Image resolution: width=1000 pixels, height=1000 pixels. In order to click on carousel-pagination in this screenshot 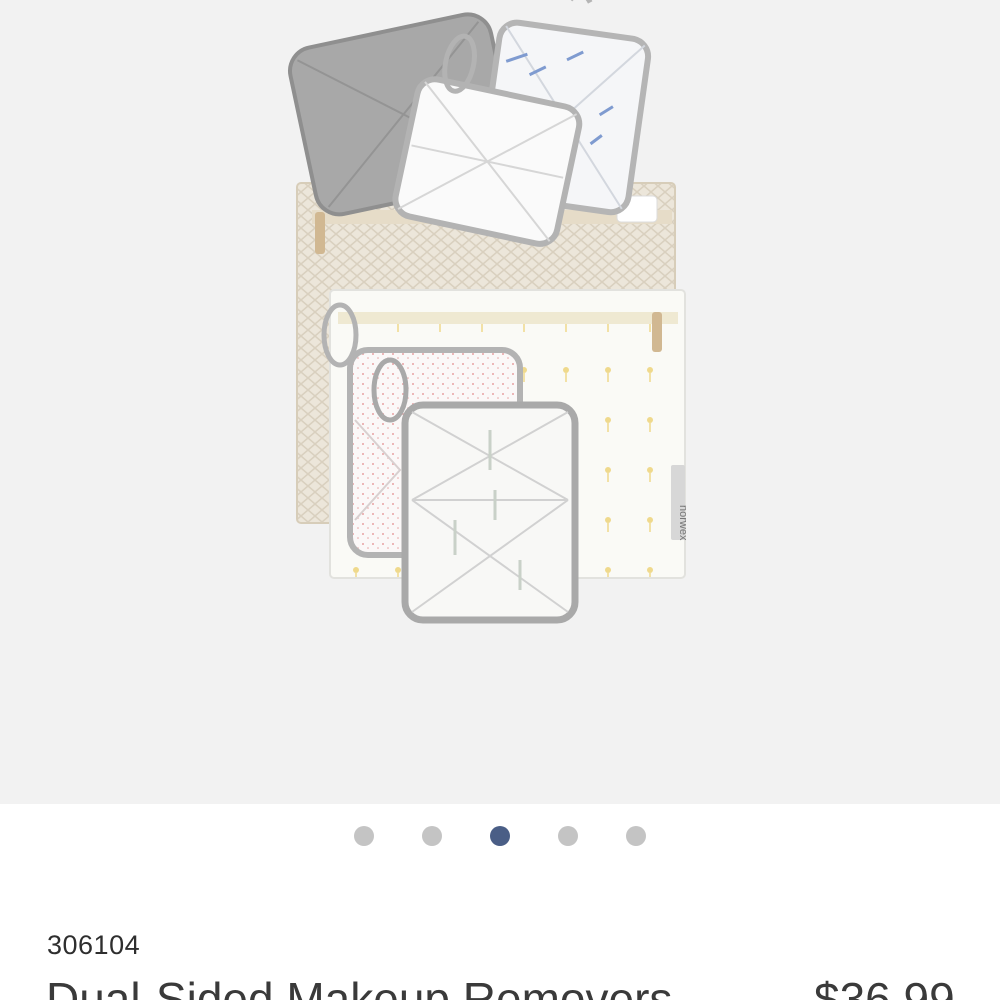, I will do `click(500, 836)`.